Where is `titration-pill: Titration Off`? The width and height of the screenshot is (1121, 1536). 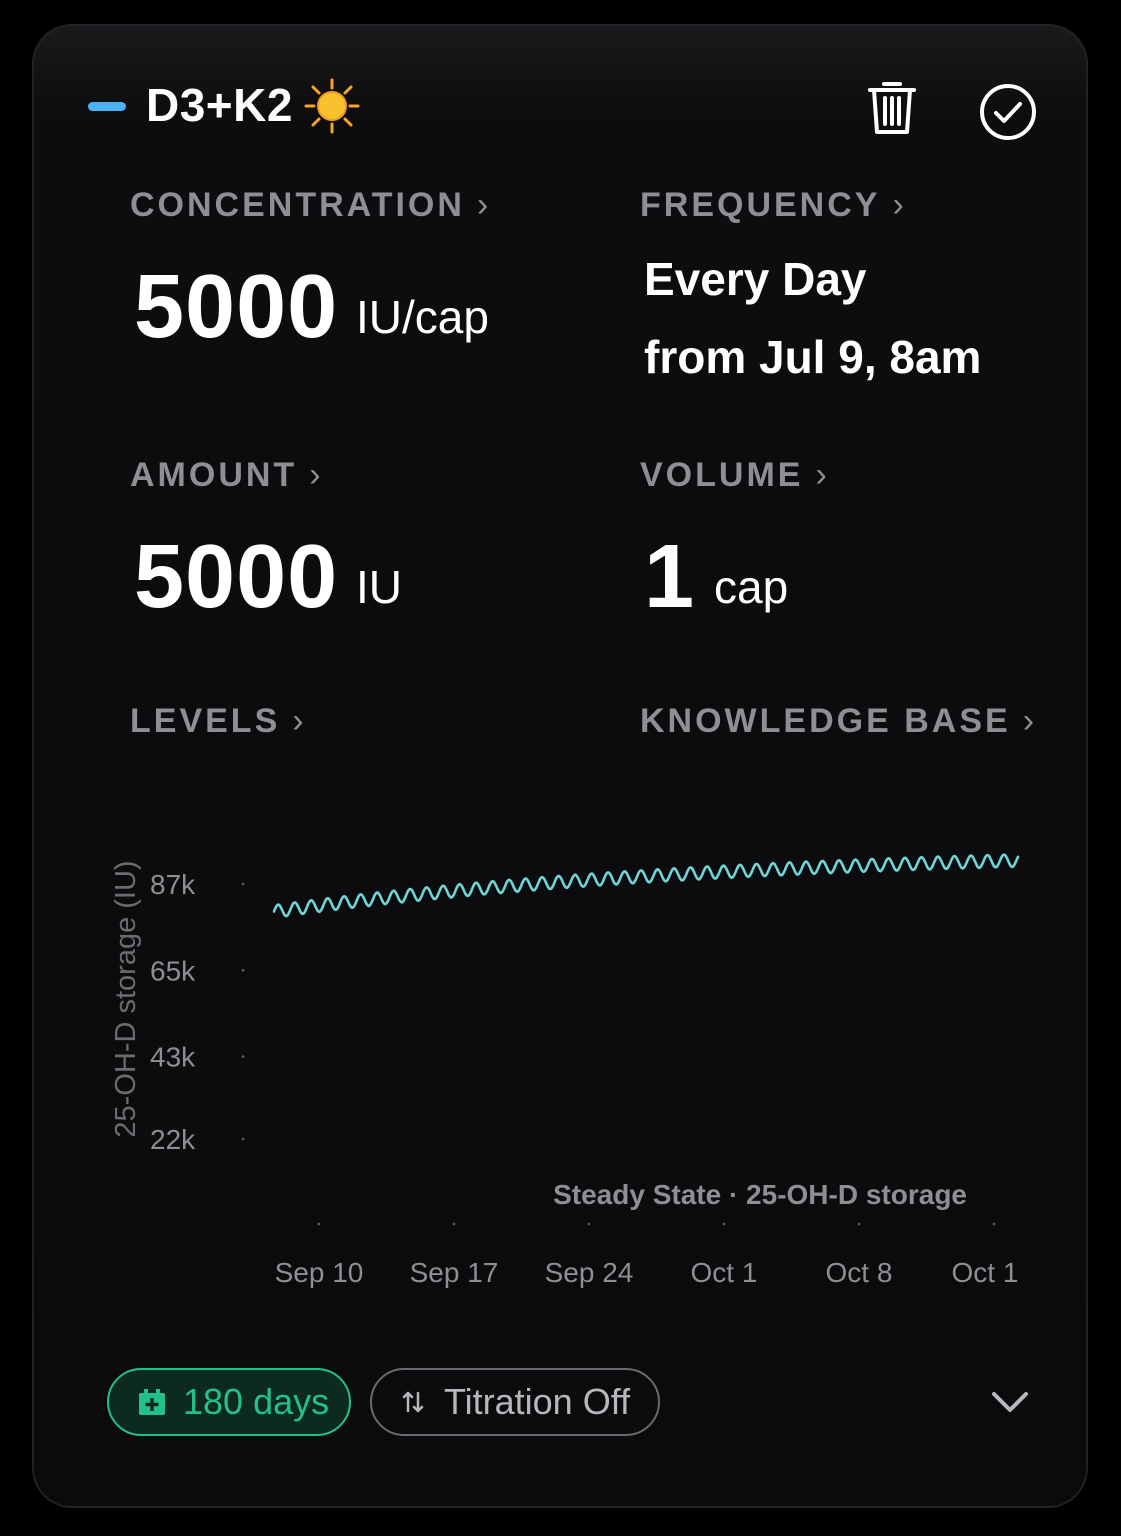
titration-pill: Titration Off is located at coordinates (515, 1402).